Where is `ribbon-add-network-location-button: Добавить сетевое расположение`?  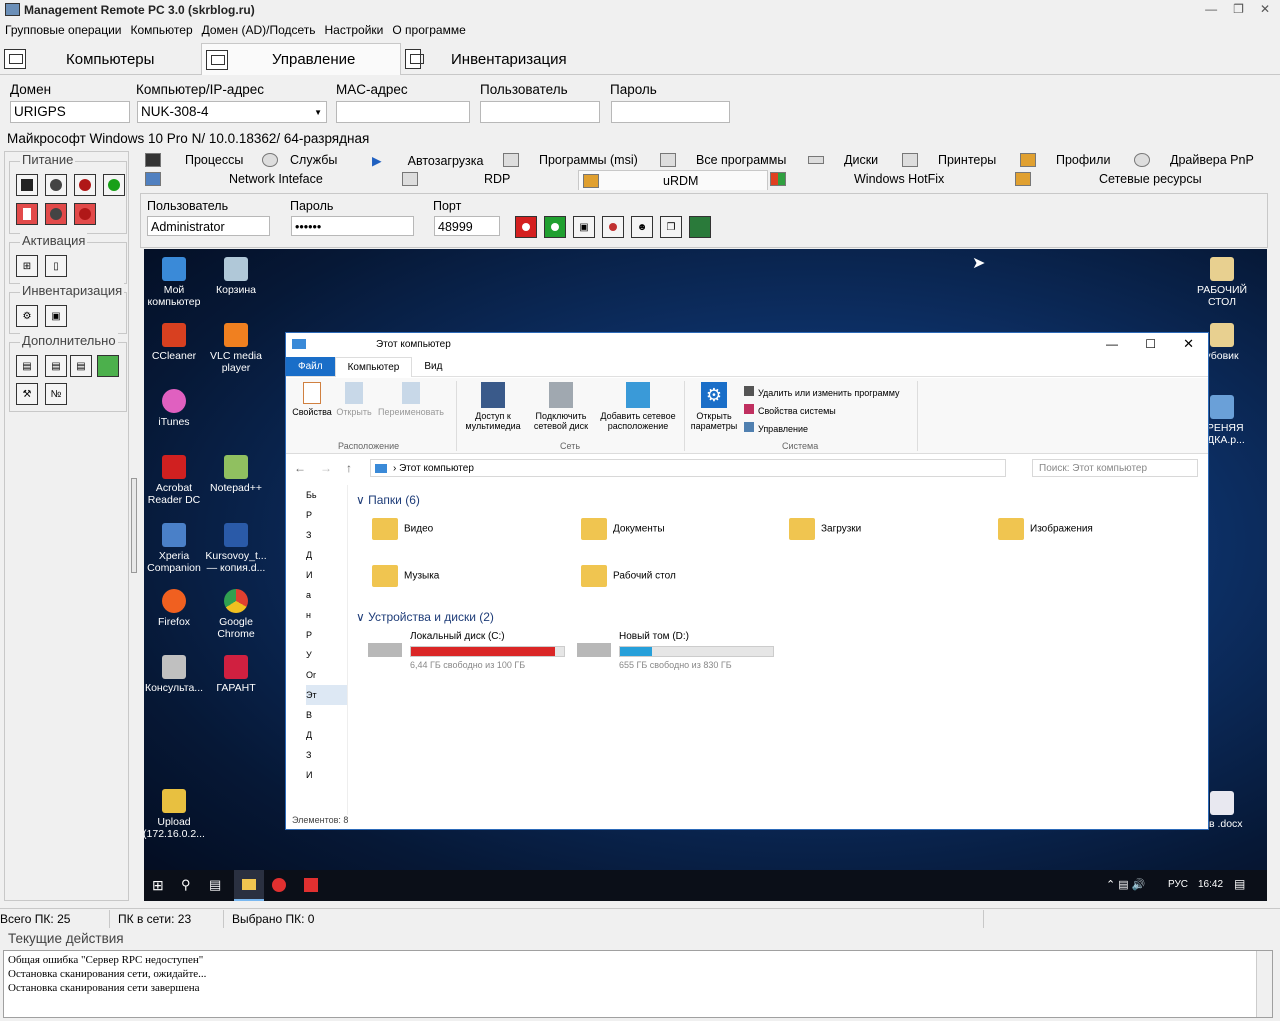
ribbon-add-network-location-button: Добавить сетевое расположение is located at coordinates (638, 406).